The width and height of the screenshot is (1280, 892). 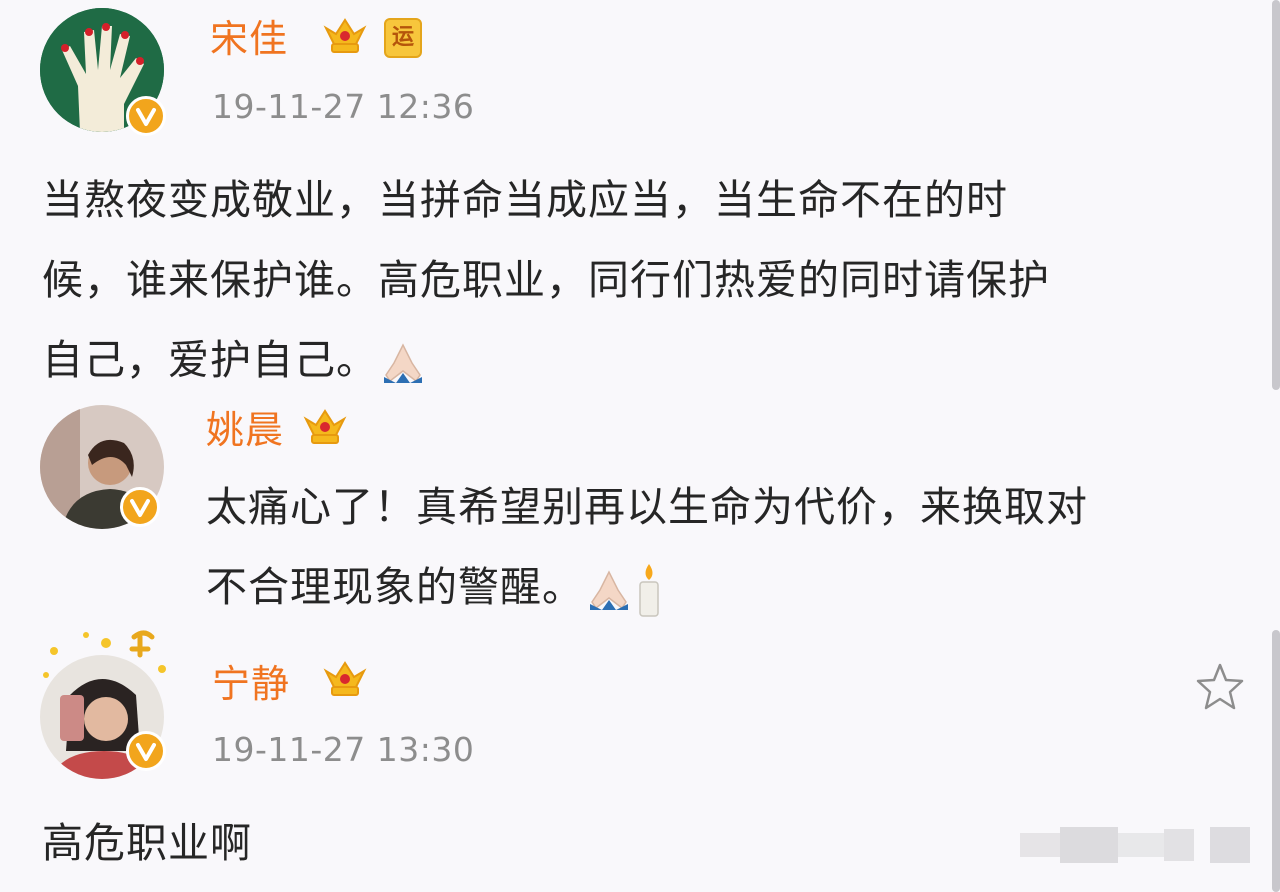 What do you see at coordinates (147, 843) in the screenshot?
I see `text-line: 高危职业啊` at bounding box center [147, 843].